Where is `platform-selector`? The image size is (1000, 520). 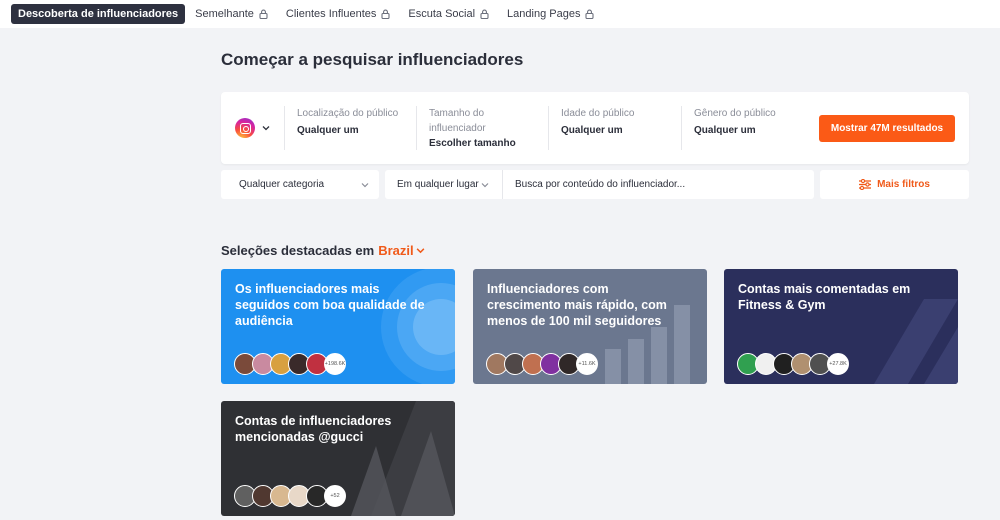 platform-selector is located at coordinates (256, 128).